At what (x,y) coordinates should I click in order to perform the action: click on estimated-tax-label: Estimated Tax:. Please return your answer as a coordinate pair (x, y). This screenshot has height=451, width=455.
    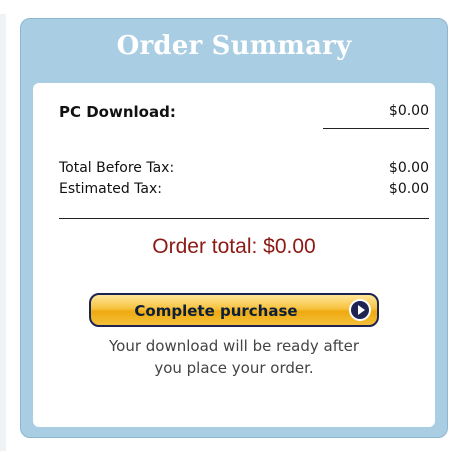
    Looking at the image, I should click on (110, 189).